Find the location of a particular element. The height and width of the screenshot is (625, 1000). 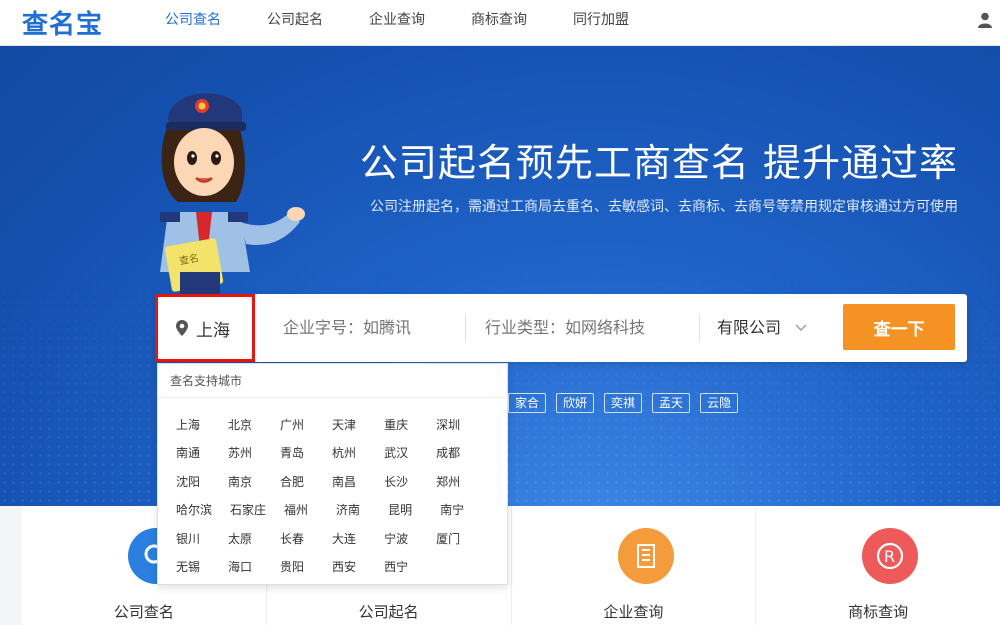

search-bar: 上海 有限公司 查一下 is located at coordinates (561, 328).